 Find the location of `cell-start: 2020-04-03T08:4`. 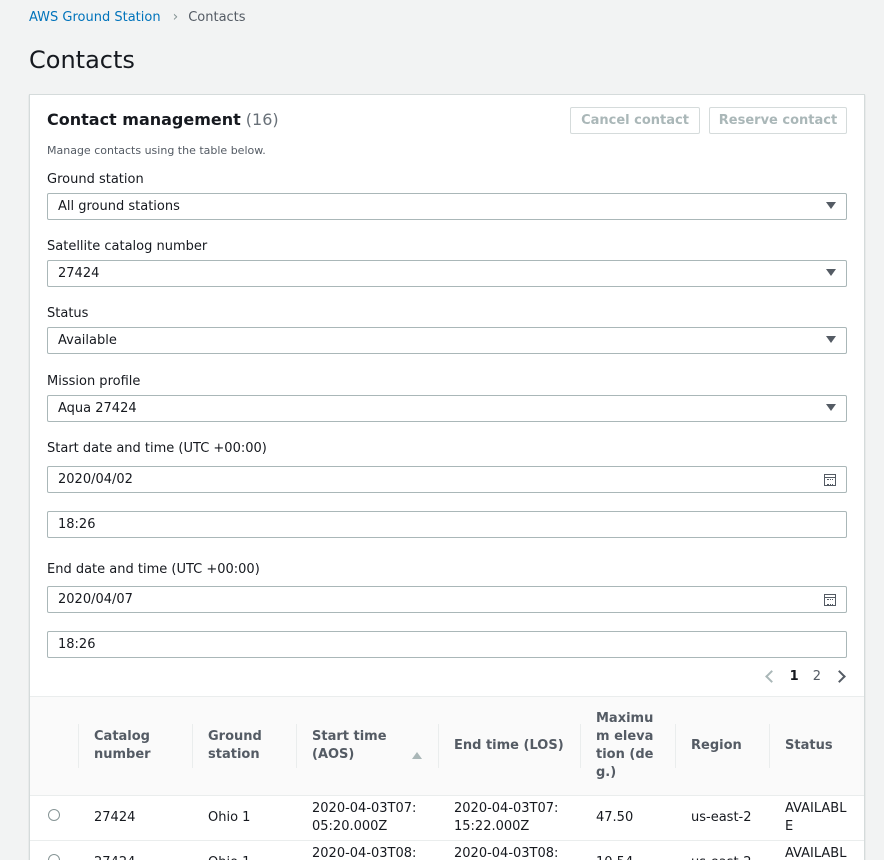

cell-start: 2020-04-03T08:4 is located at coordinates (367, 850).